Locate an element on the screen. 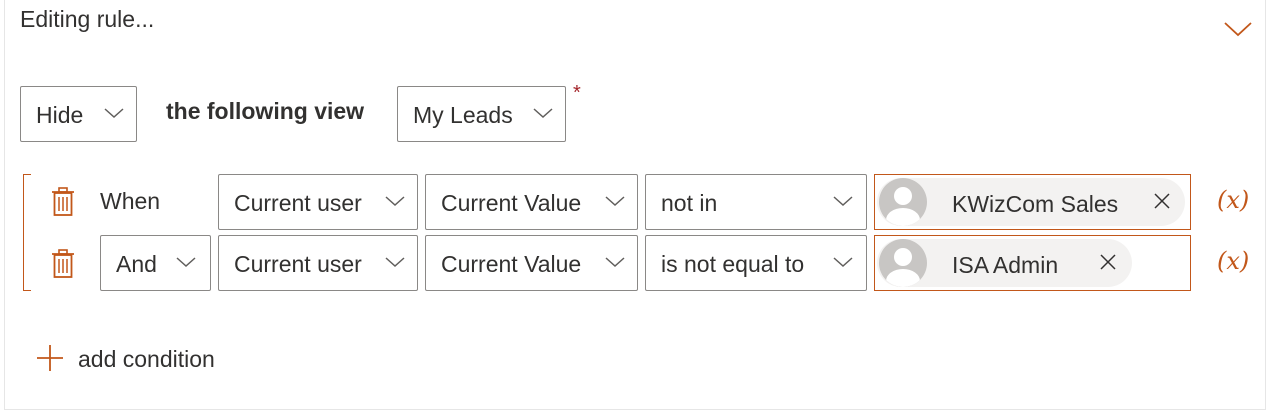 Image resolution: width=1268 pixels, height=420 pixels. view-dropdown: My Leads is located at coordinates (481, 114).